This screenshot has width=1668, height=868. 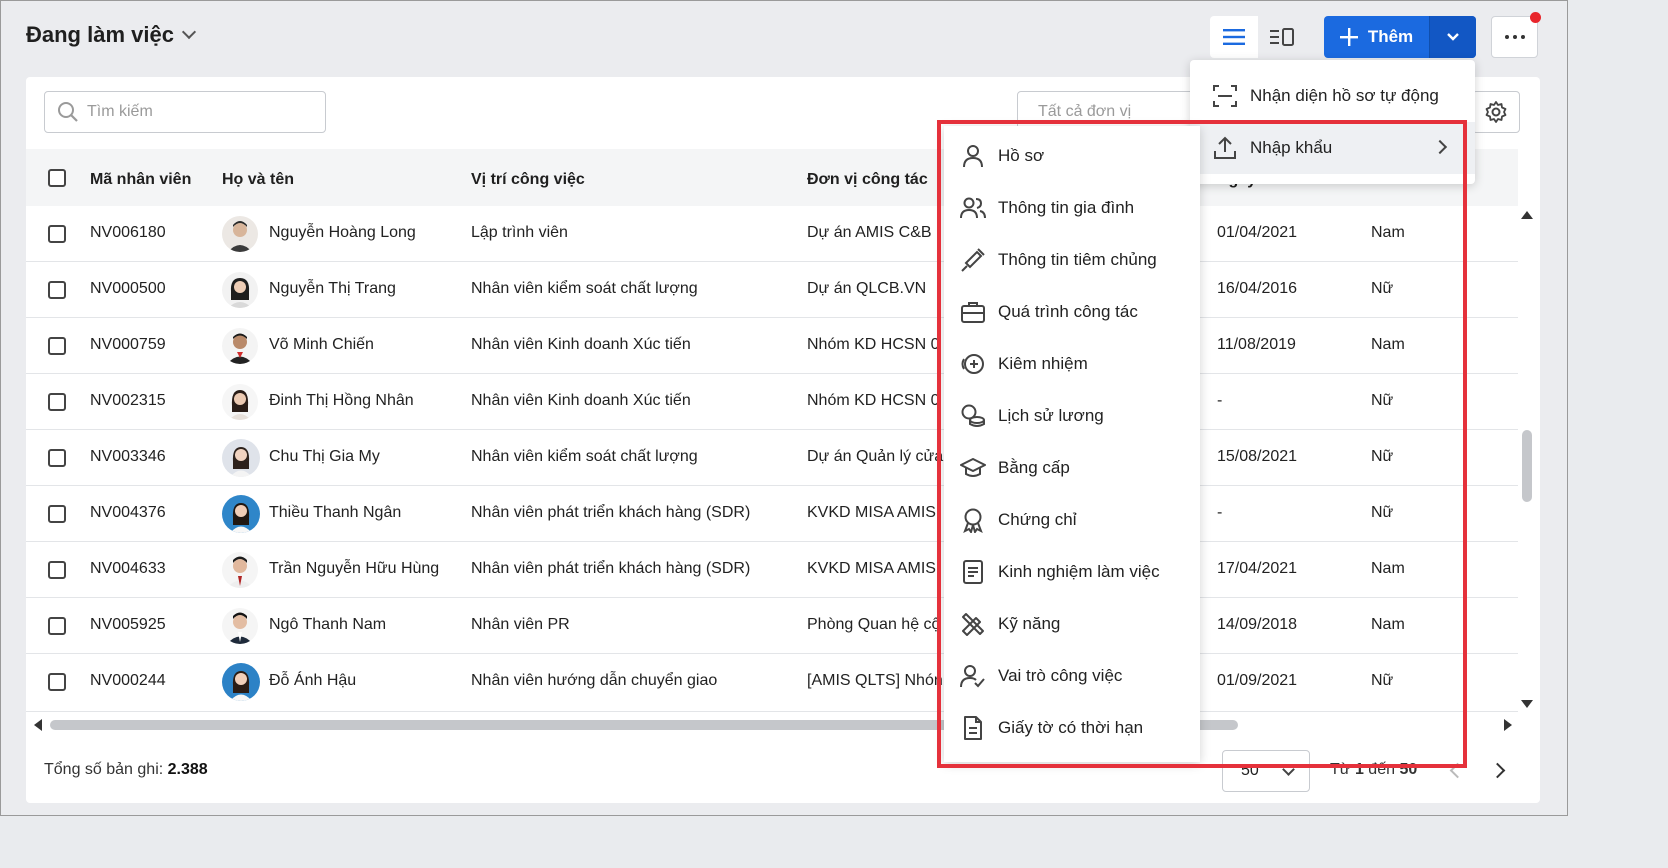 What do you see at coordinates (126, 770) in the screenshot?
I see `total-records: Tổng số bản ghi: 2.388` at bounding box center [126, 770].